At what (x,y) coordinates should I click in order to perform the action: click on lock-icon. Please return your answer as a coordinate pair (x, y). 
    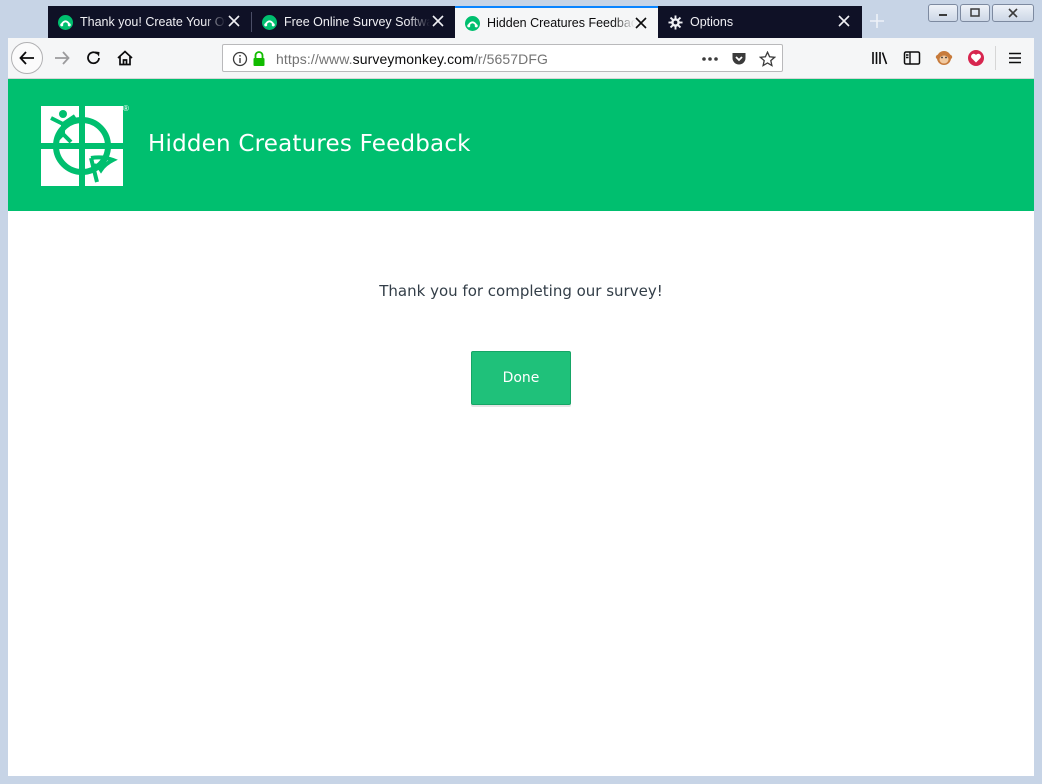
    Looking at the image, I should click on (259, 59).